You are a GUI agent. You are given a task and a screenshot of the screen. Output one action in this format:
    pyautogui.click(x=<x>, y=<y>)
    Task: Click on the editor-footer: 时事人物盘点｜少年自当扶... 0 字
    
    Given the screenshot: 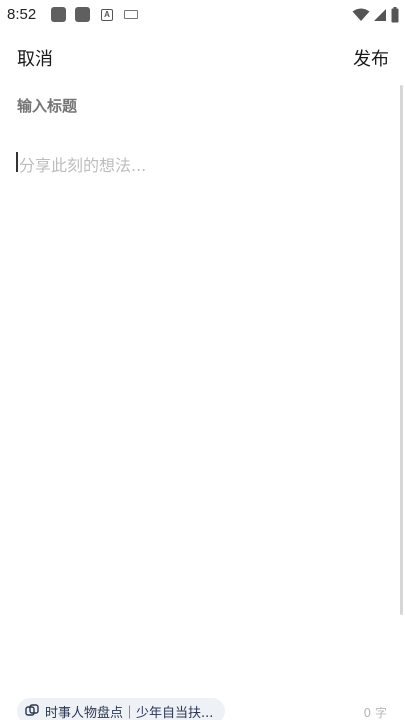 What is the action you would take?
    pyautogui.click(x=202, y=709)
    